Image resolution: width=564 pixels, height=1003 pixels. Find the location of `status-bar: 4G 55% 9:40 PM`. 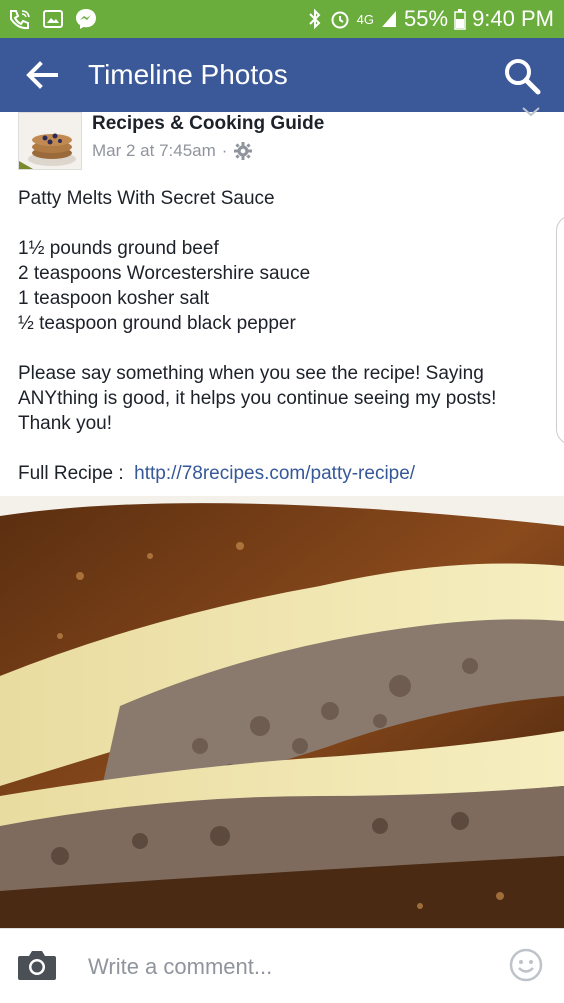

status-bar: 4G 55% 9:40 PM is located at coordinates (282, 19).